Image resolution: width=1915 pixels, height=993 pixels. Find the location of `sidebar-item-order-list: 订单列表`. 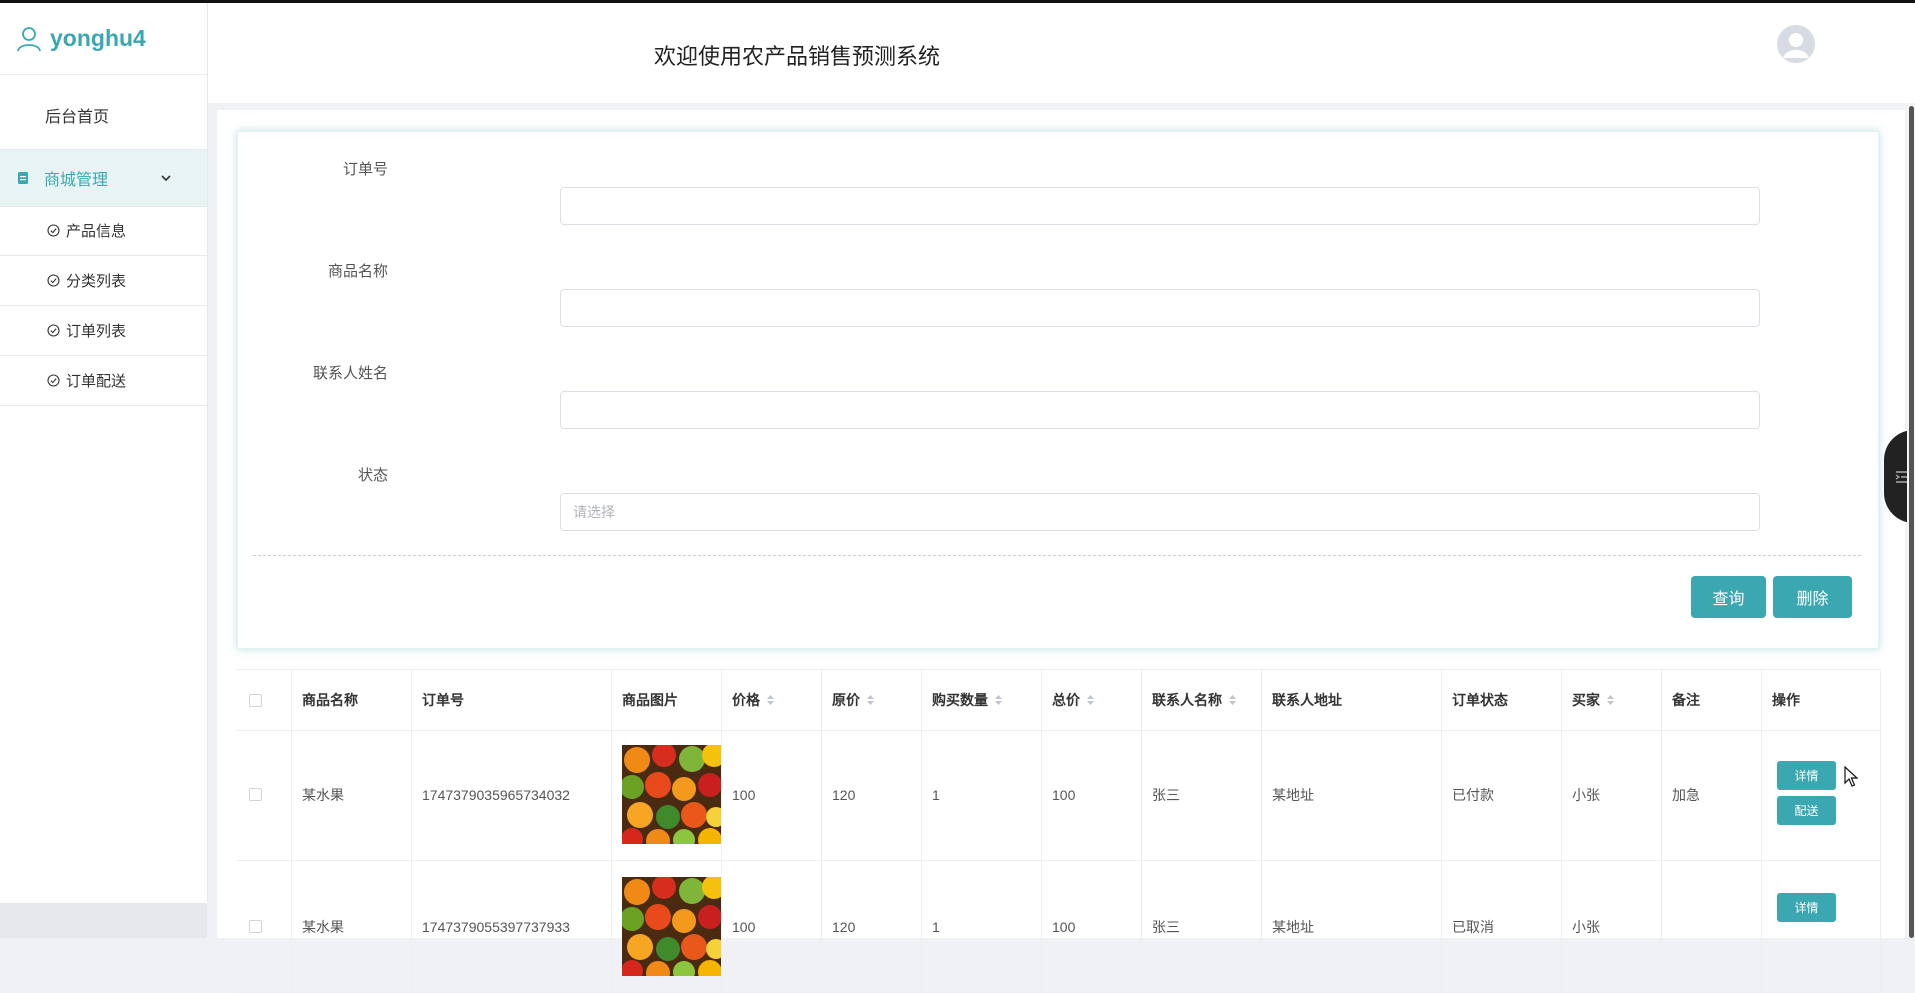

sidebar-item-order-list: 订单列表 is located at coordinates (103, 331).